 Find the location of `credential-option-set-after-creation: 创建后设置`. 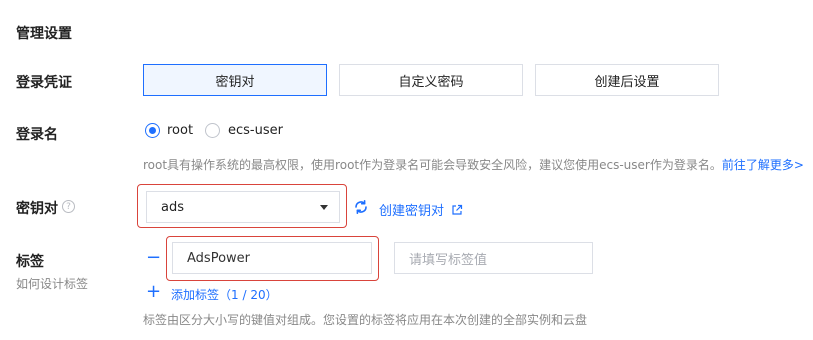

credential-option-set-after-creation: 创建后设置 is located at coordinates (627, 80).